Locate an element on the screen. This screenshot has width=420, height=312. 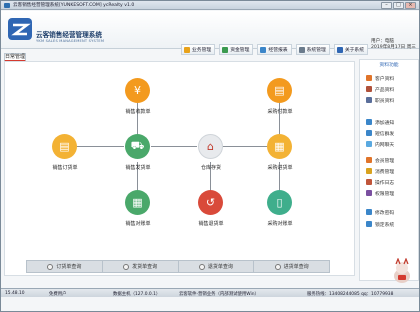
sms-icon is located at coordinates (369, 133).